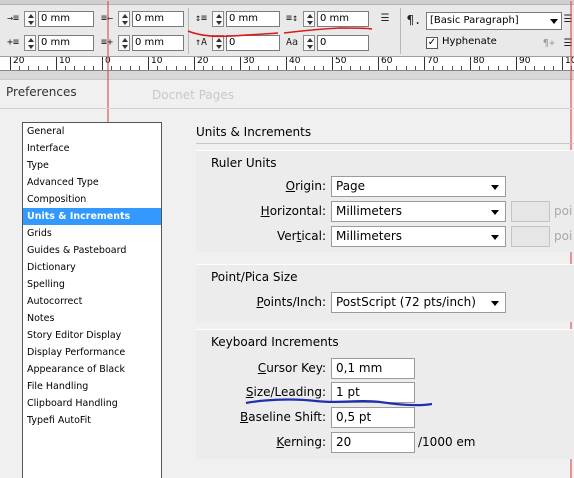  I want to click on ruler-mark: 40, so click(293, 63).